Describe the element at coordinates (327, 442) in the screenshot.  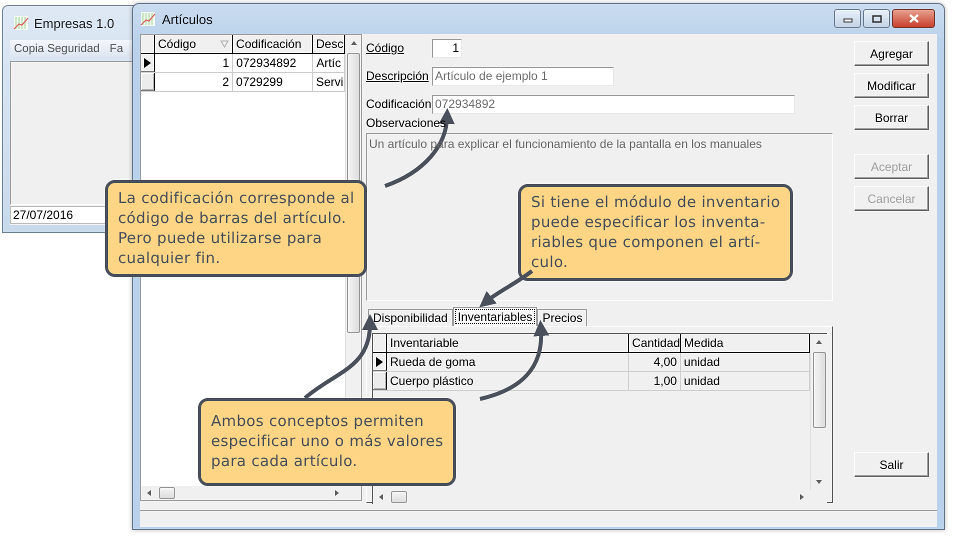
I see `callout-tooltip: Ambos conceptos permiten especificar uno o más valores para cada artículo.` at that location.